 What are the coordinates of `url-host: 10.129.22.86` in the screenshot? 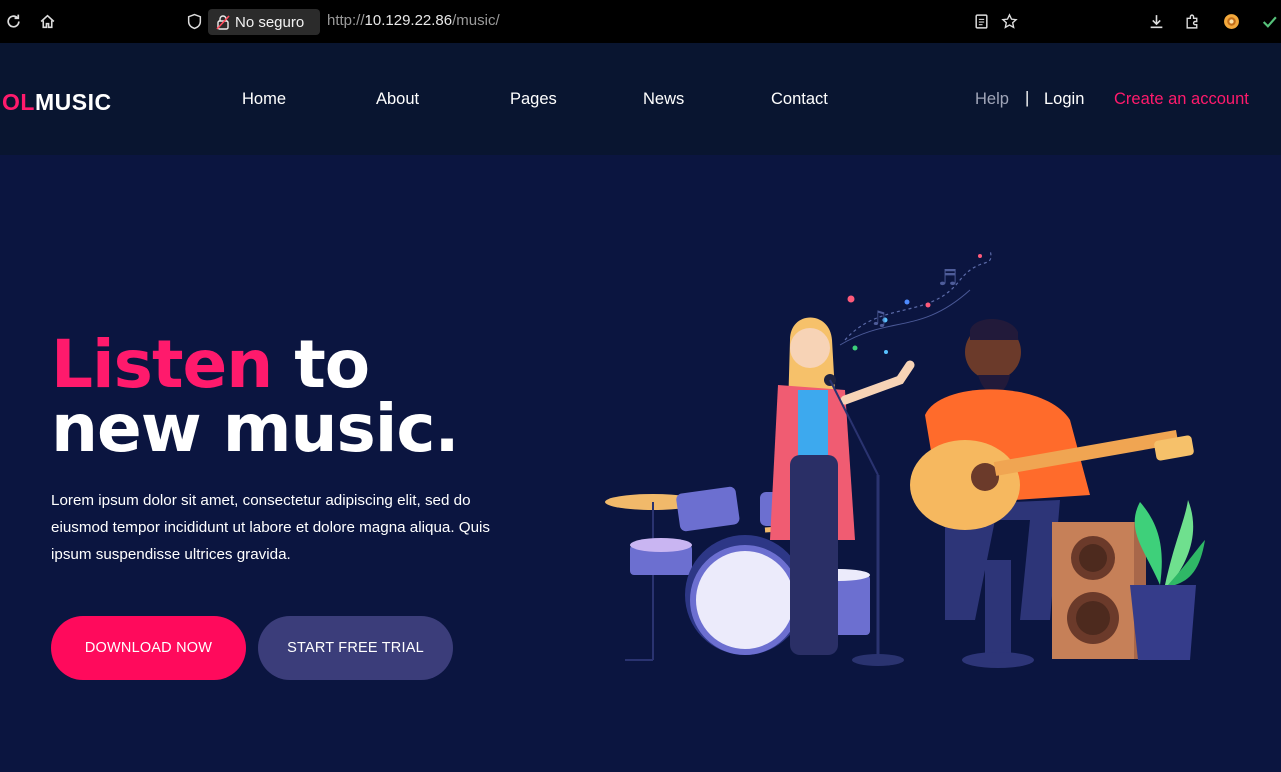 It's located at (408, 20).